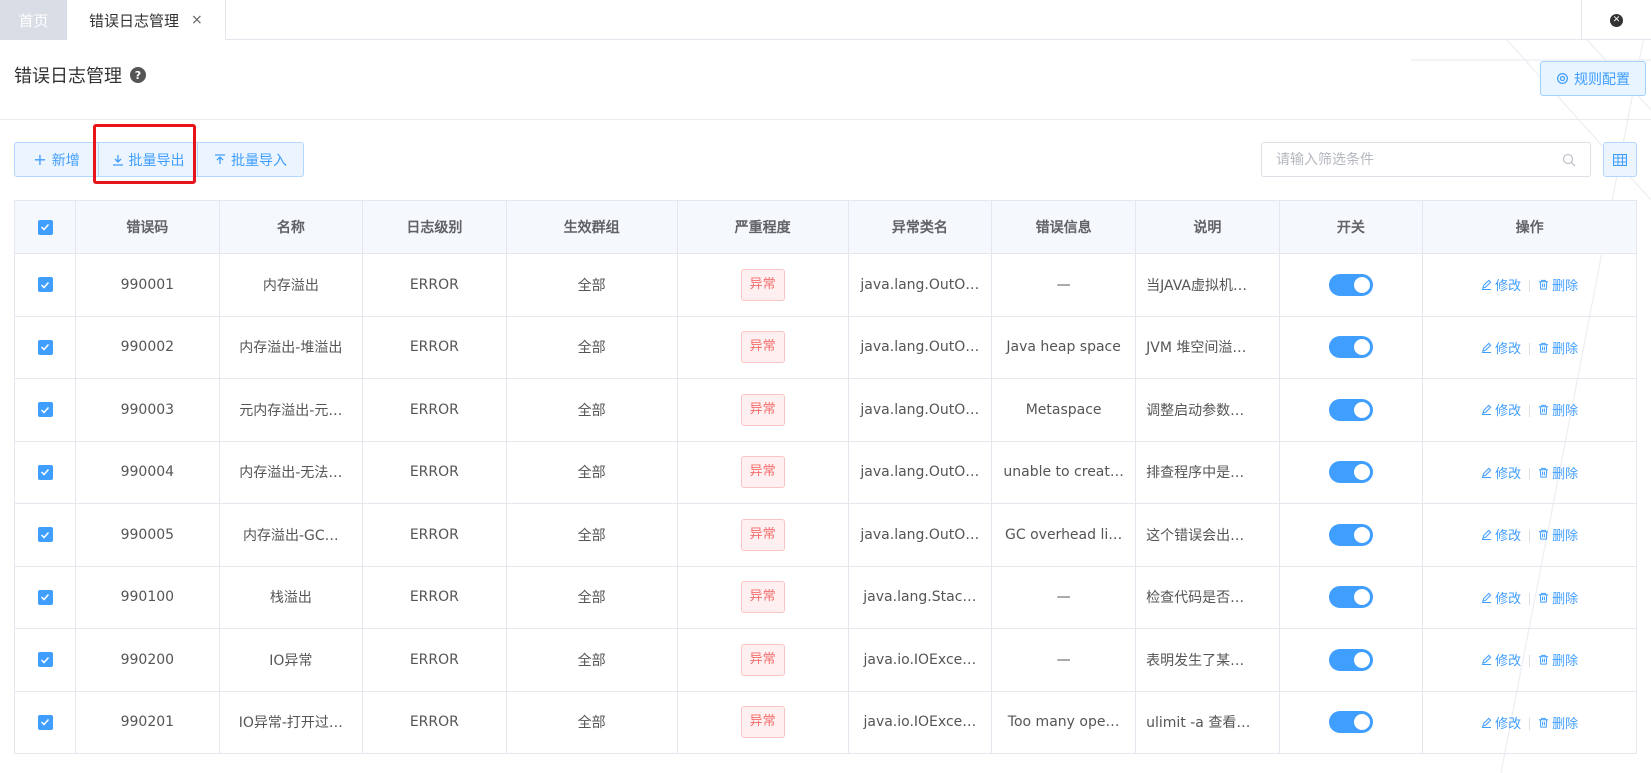 The height and width of the screenshot is (773, 1651). What do you see at coordinates (1593, 78) in the screenshot?
I see `rules-config-button: 规则配置` at bounding box center [1593, 78].